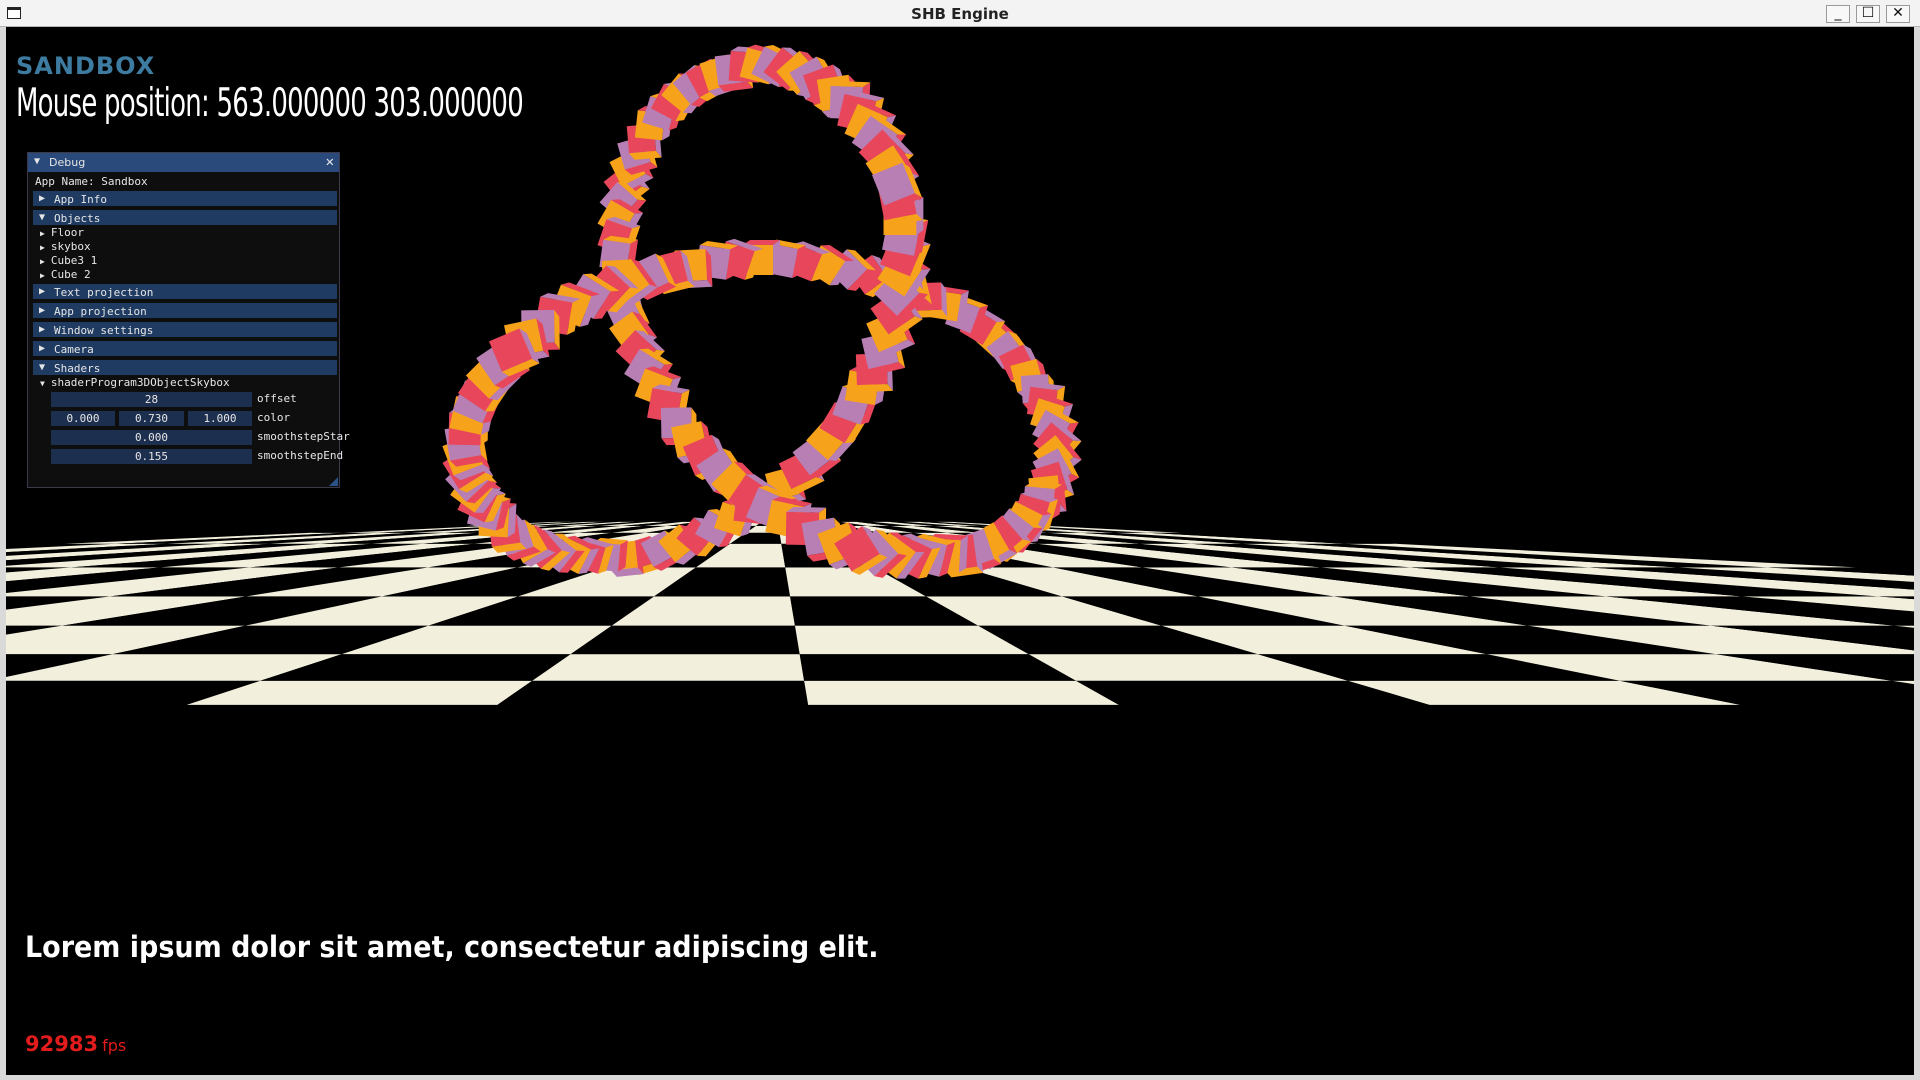 Image resolution: width=1920 pixels, height=1080 pixels. What do you see at coordinates (67, 162) in the screenshot?
I see `debug-window-title: Debug` at bounding box center [67, 162].